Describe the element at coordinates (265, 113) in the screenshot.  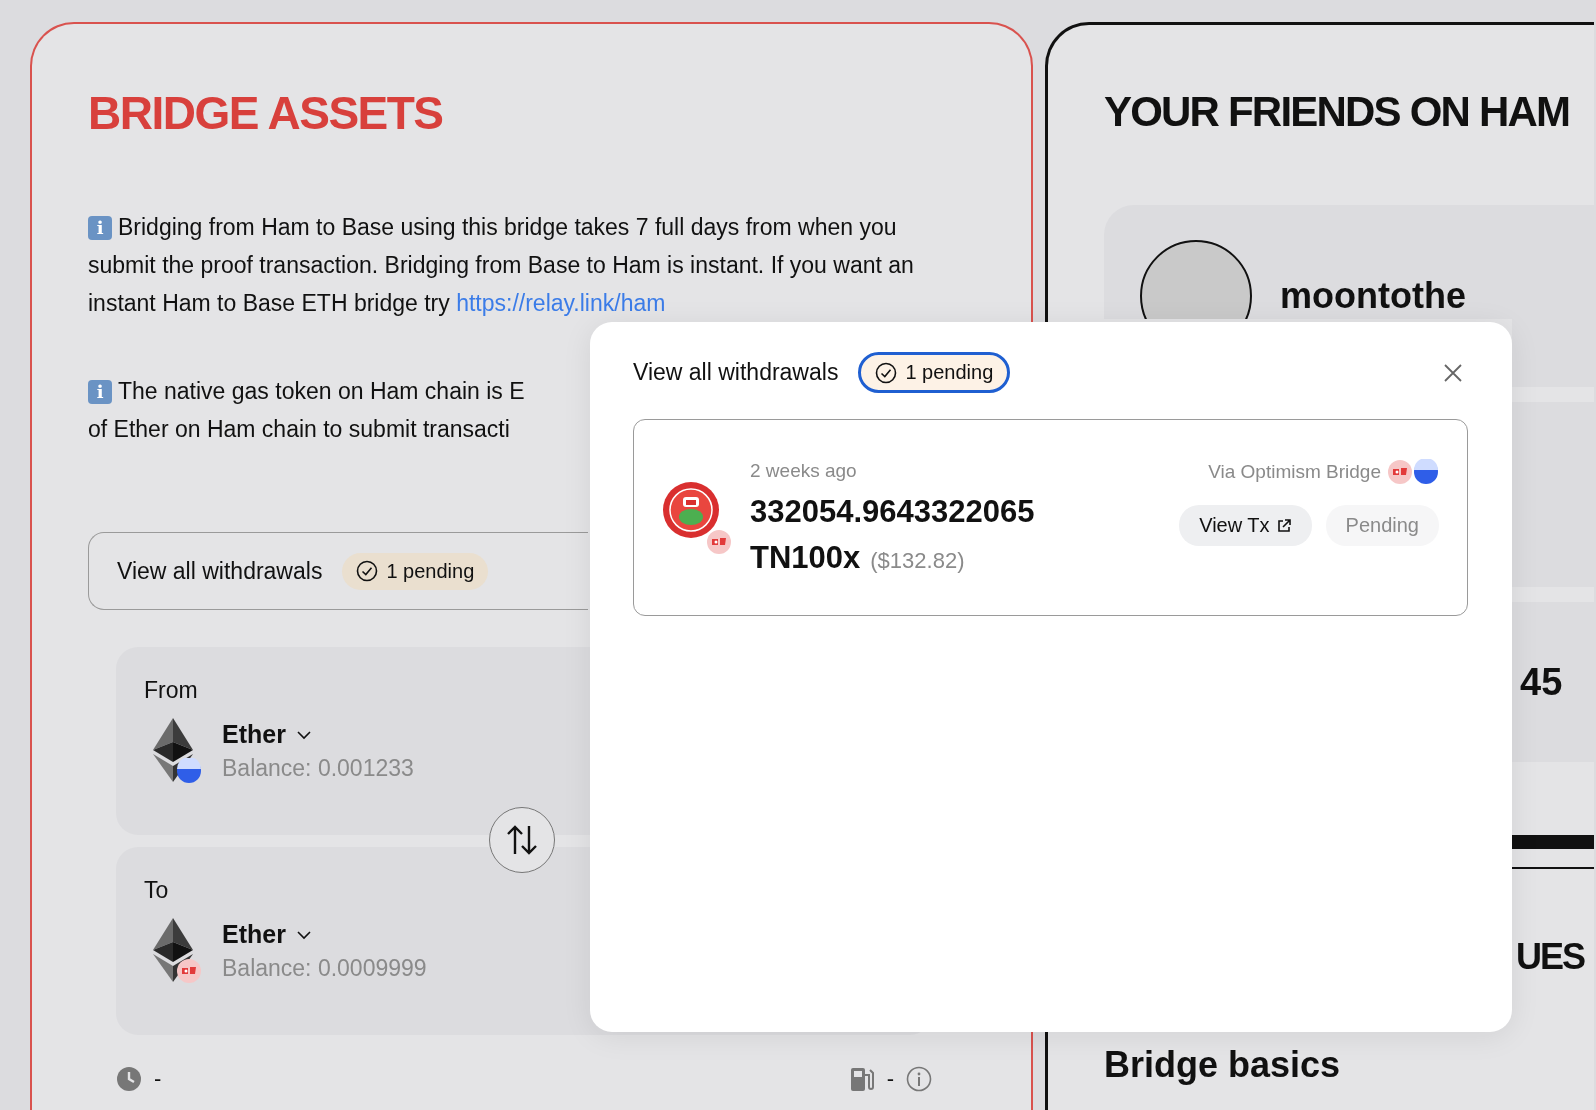
I see `panel-title: BRIDGE ASSETS` at that location.